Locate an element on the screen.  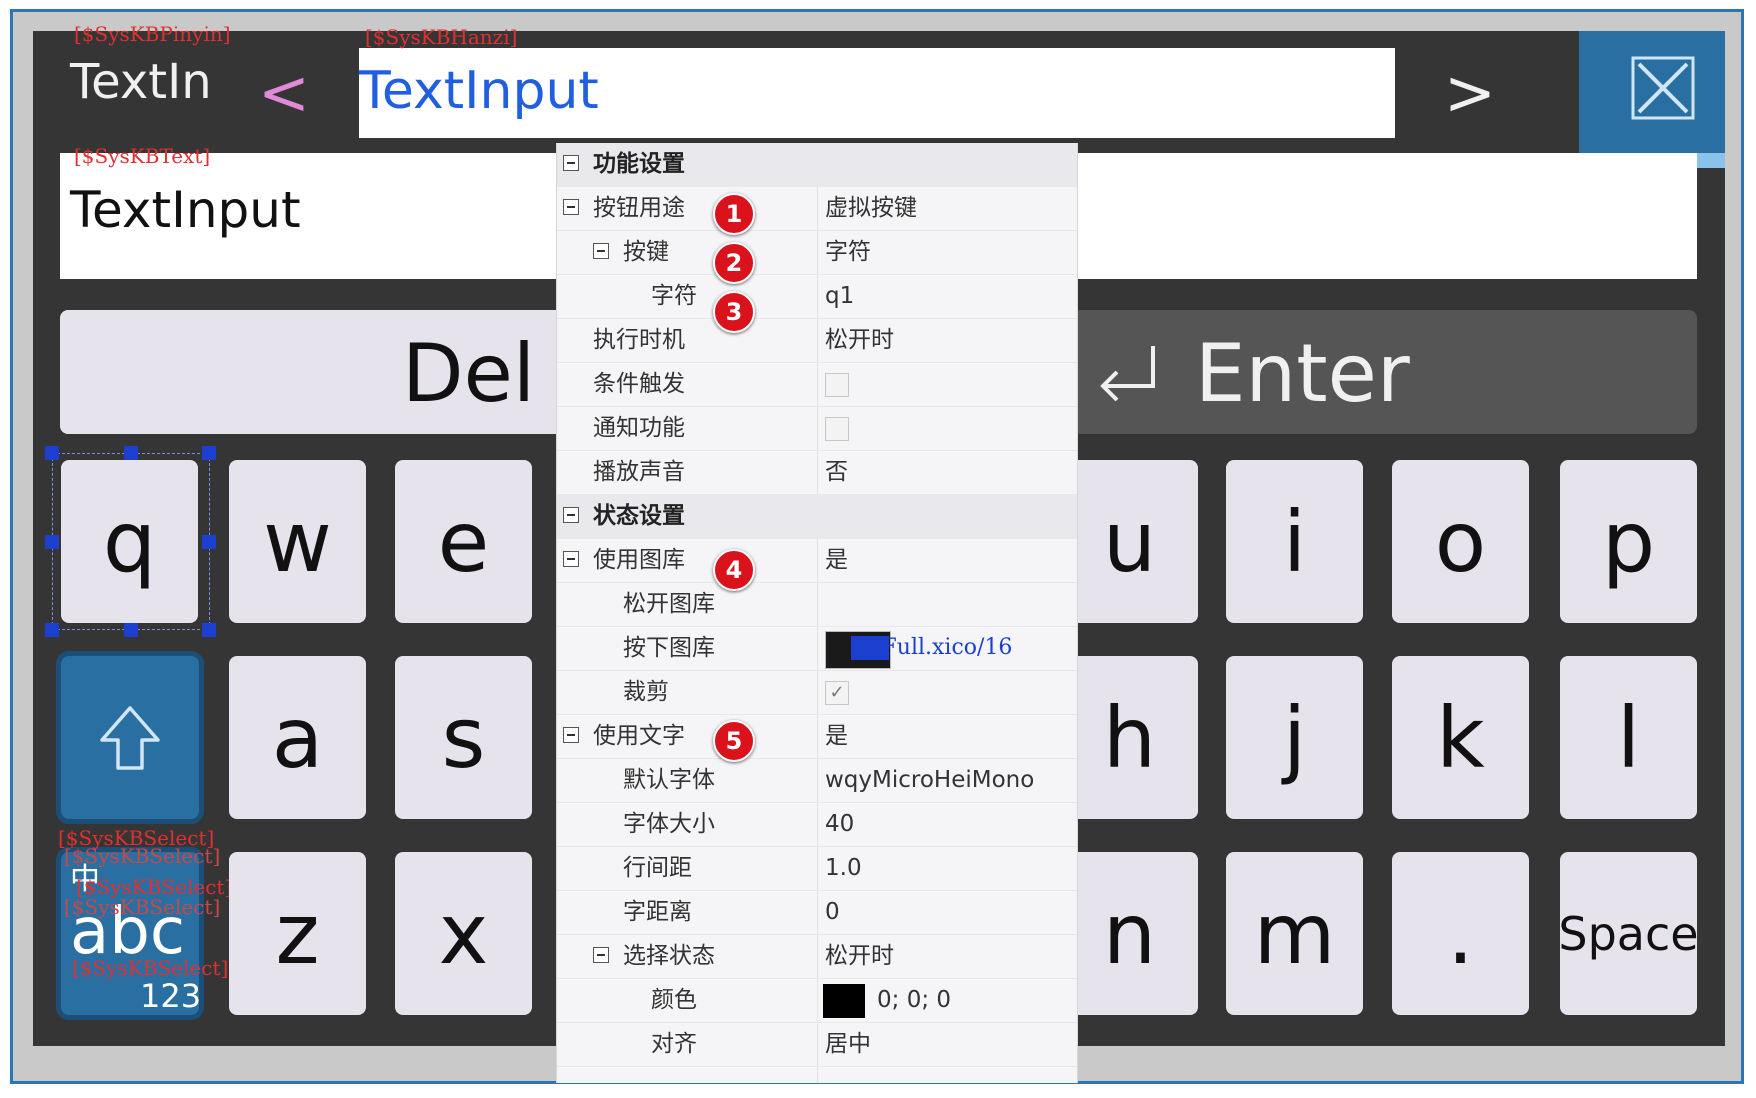
key-period: . is located at coordinates (1460, 933).